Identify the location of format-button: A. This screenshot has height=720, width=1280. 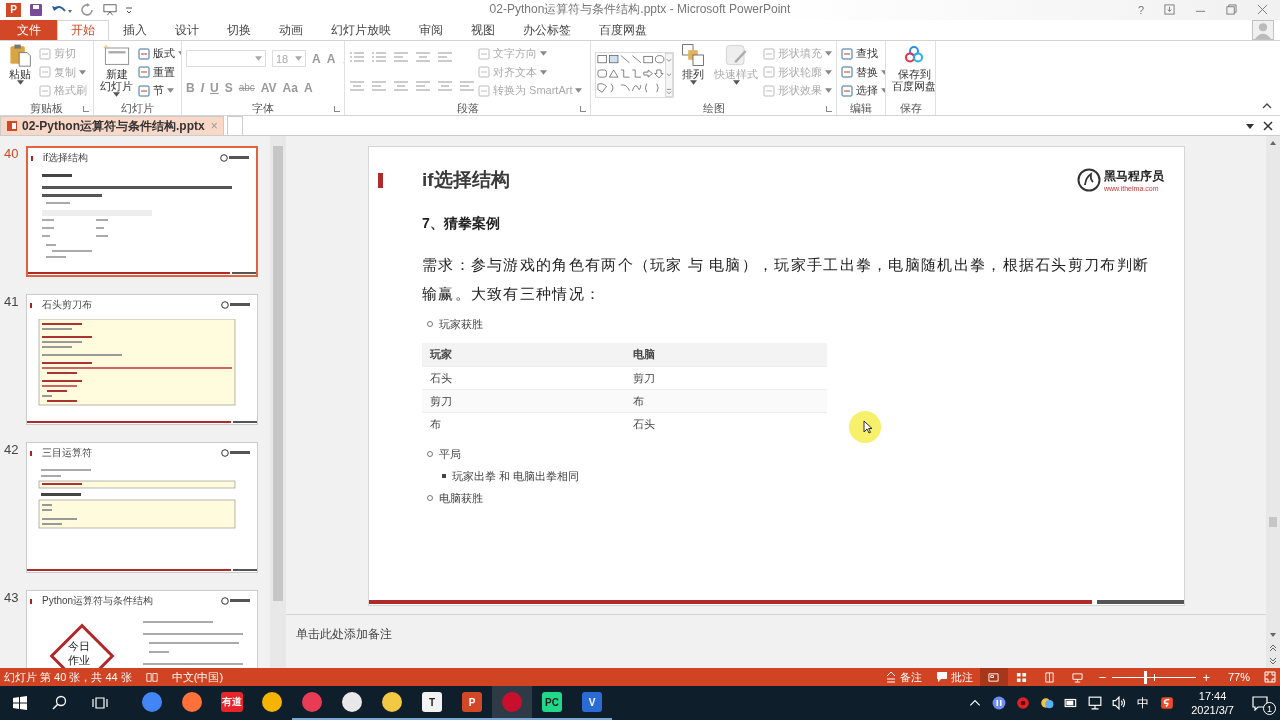
(308, 87).